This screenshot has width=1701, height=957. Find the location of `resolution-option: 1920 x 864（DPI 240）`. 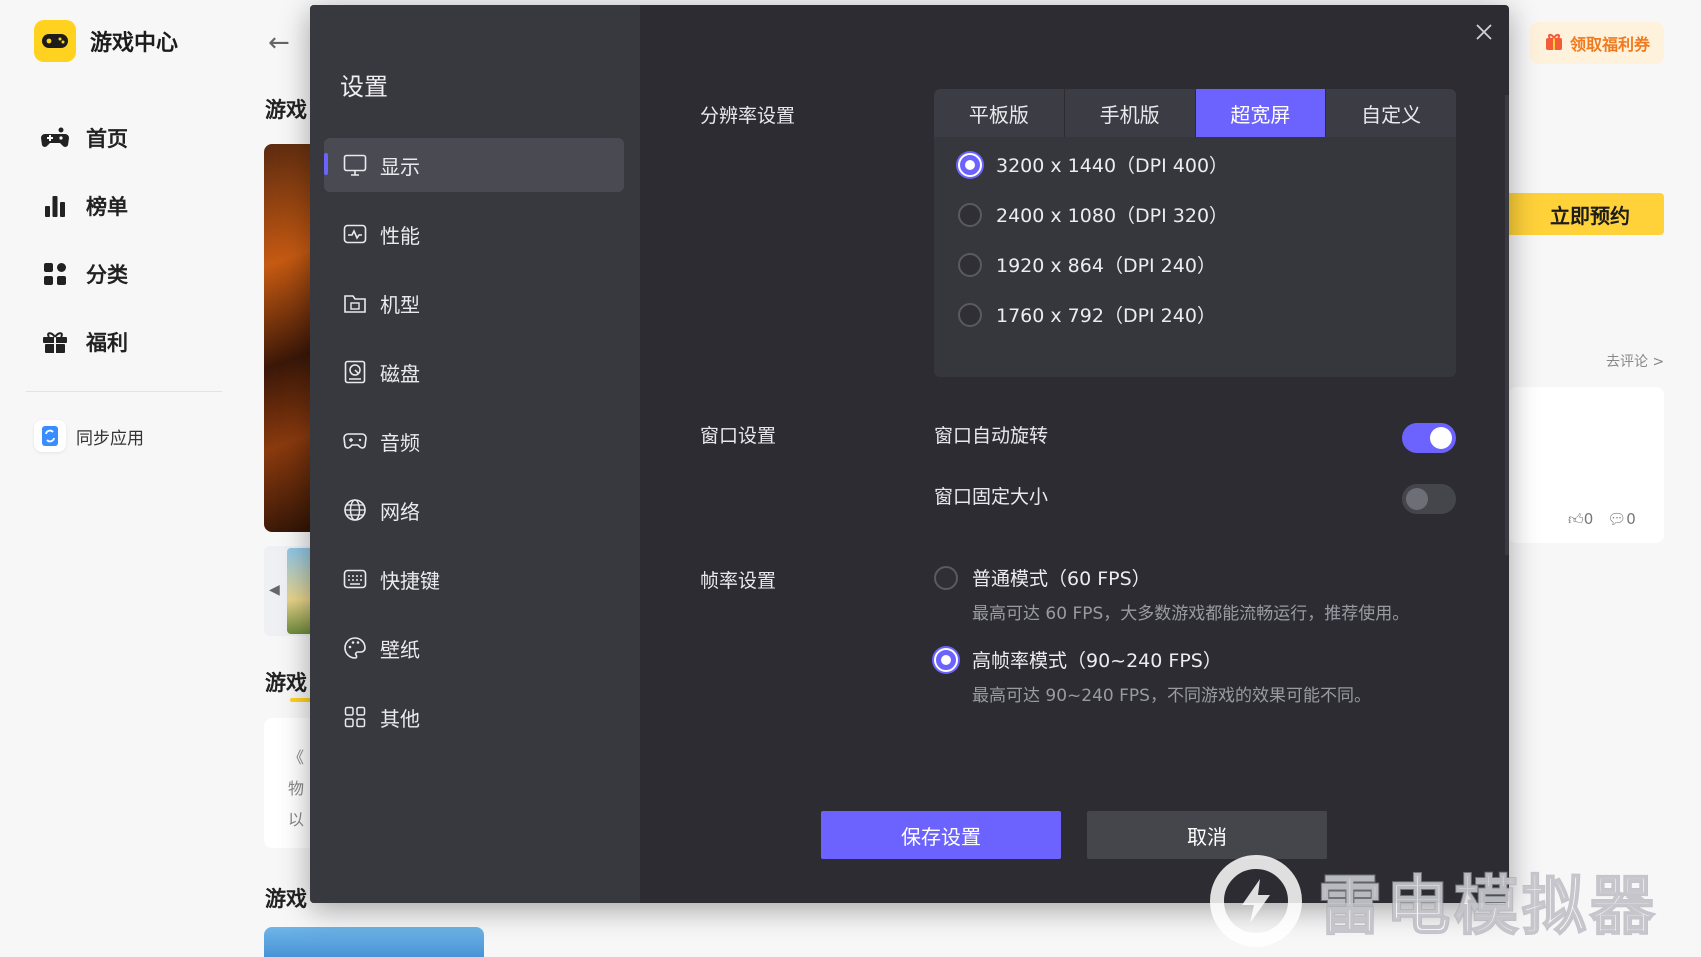

resolution-option: 1920 x 864（DPI 240） is located at coordinates (1087, 264).